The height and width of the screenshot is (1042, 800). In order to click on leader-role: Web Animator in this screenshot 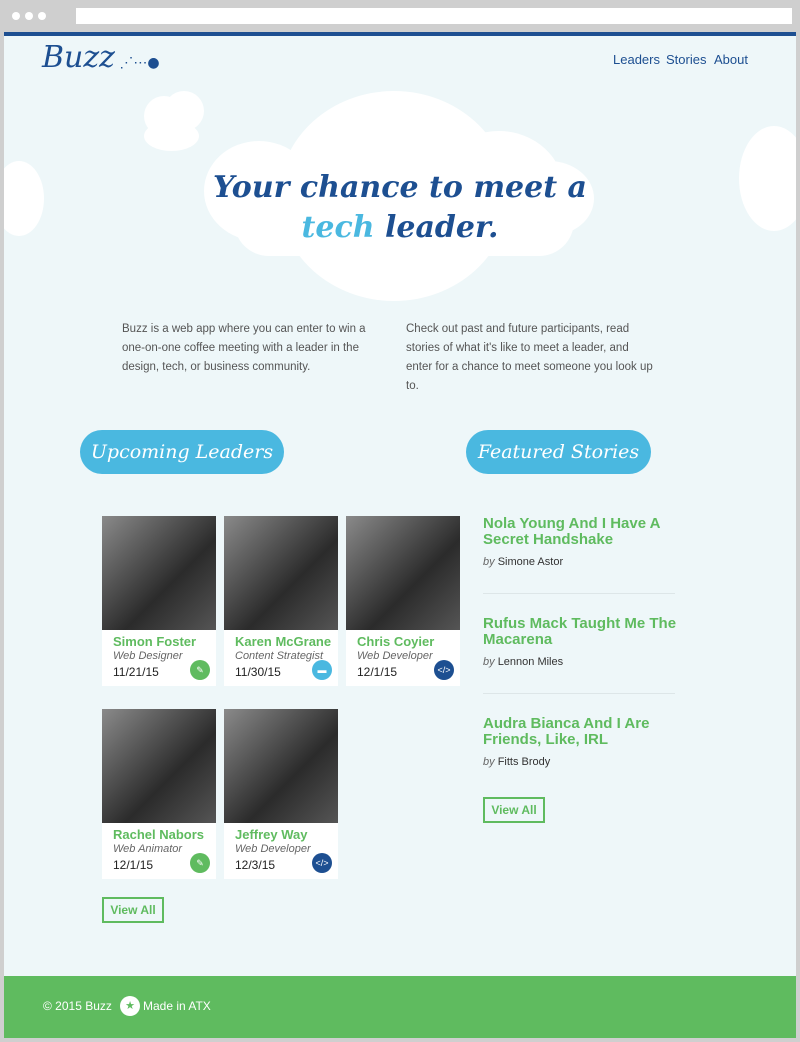, I will do `click(148, 849)`.